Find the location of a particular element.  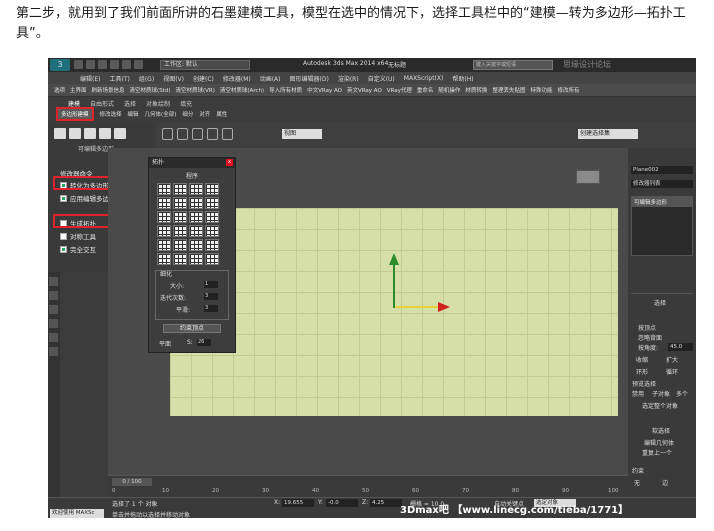

selection-set-dropdown: 创建选择集 is located at coordinates (608, 134).